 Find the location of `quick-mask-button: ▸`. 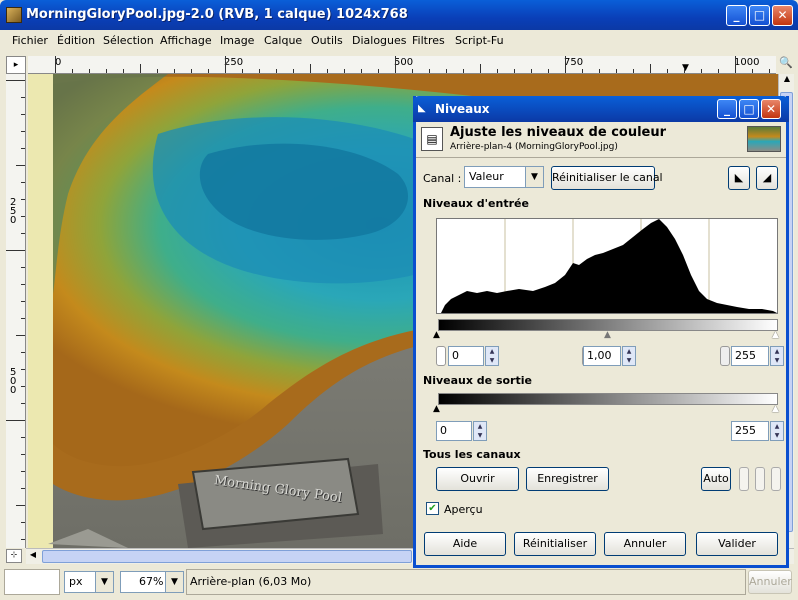

quick-mask-button: ▸ is located at coordinates (16, 65).